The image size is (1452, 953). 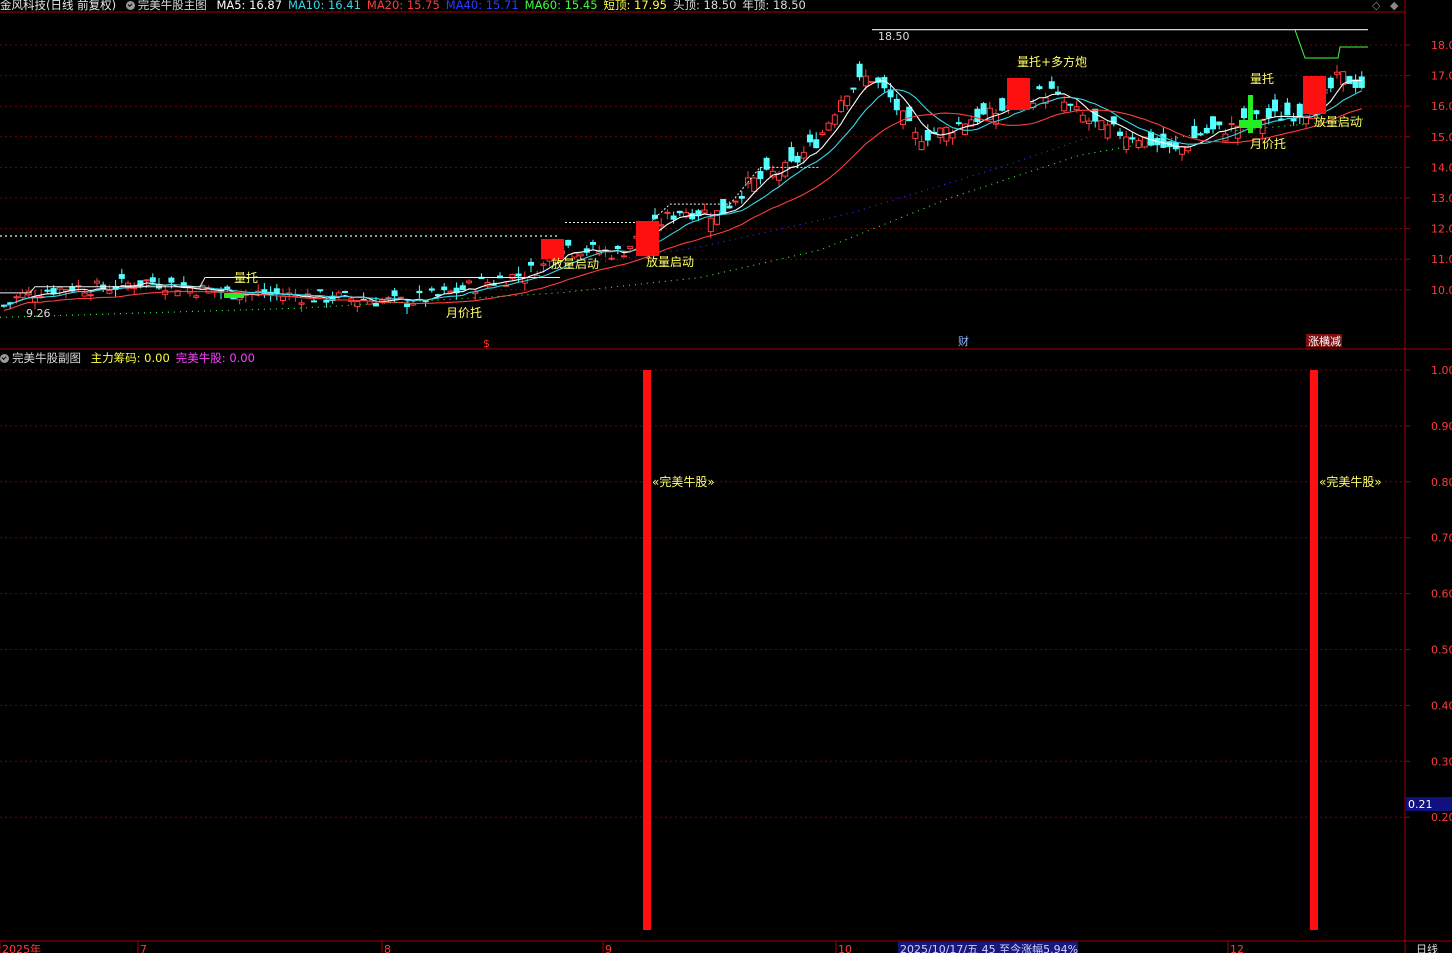 I want to click on indicator-value: 主力筹码: 0.00, so click(x=130, y=358).